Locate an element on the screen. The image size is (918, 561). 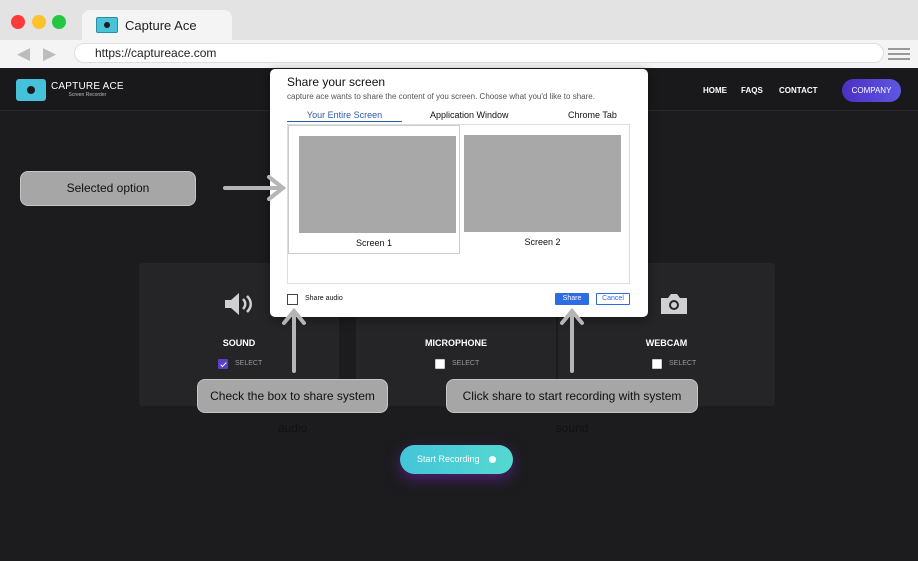
tab-chrome-tab: Chrome Tab is located at coordinates (592, 115).